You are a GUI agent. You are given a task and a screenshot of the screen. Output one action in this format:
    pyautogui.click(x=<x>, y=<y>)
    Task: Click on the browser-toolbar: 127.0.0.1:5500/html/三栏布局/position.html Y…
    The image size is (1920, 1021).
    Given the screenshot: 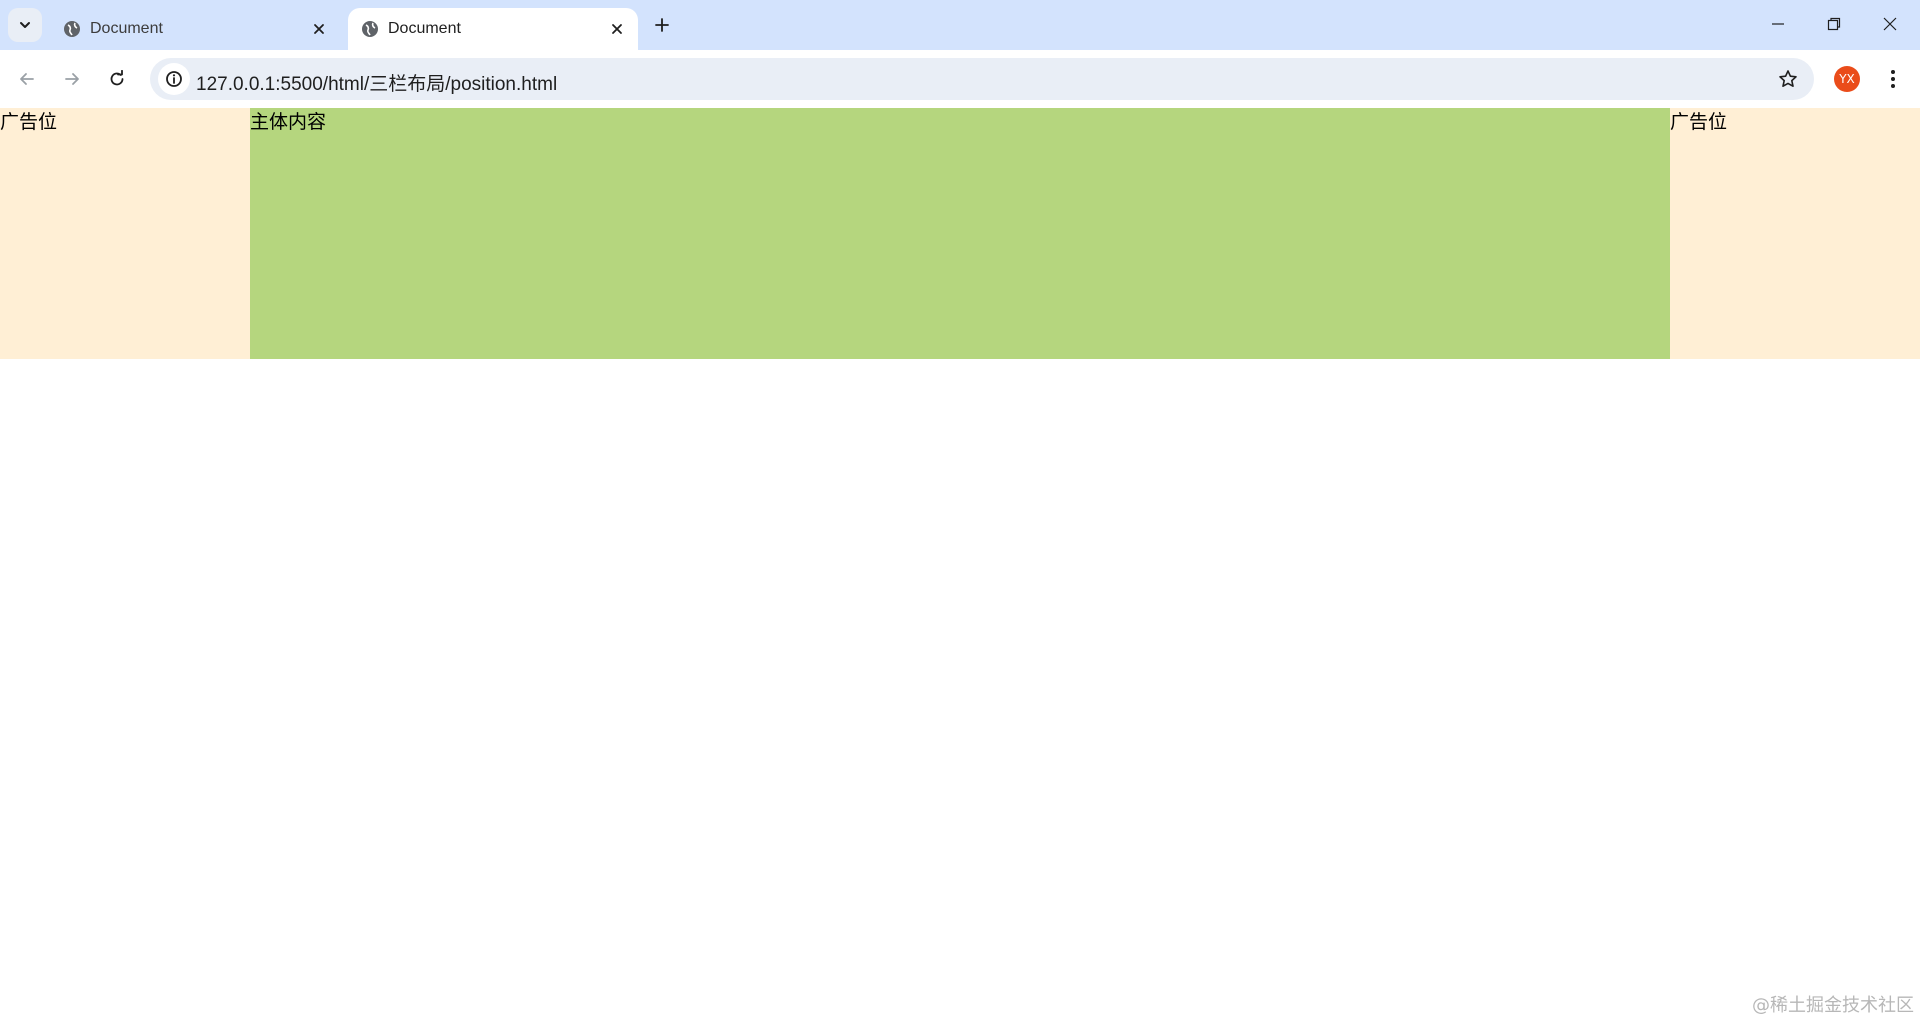 What is the action you would take?
    pyautogui.click(x=960, y=79)
    